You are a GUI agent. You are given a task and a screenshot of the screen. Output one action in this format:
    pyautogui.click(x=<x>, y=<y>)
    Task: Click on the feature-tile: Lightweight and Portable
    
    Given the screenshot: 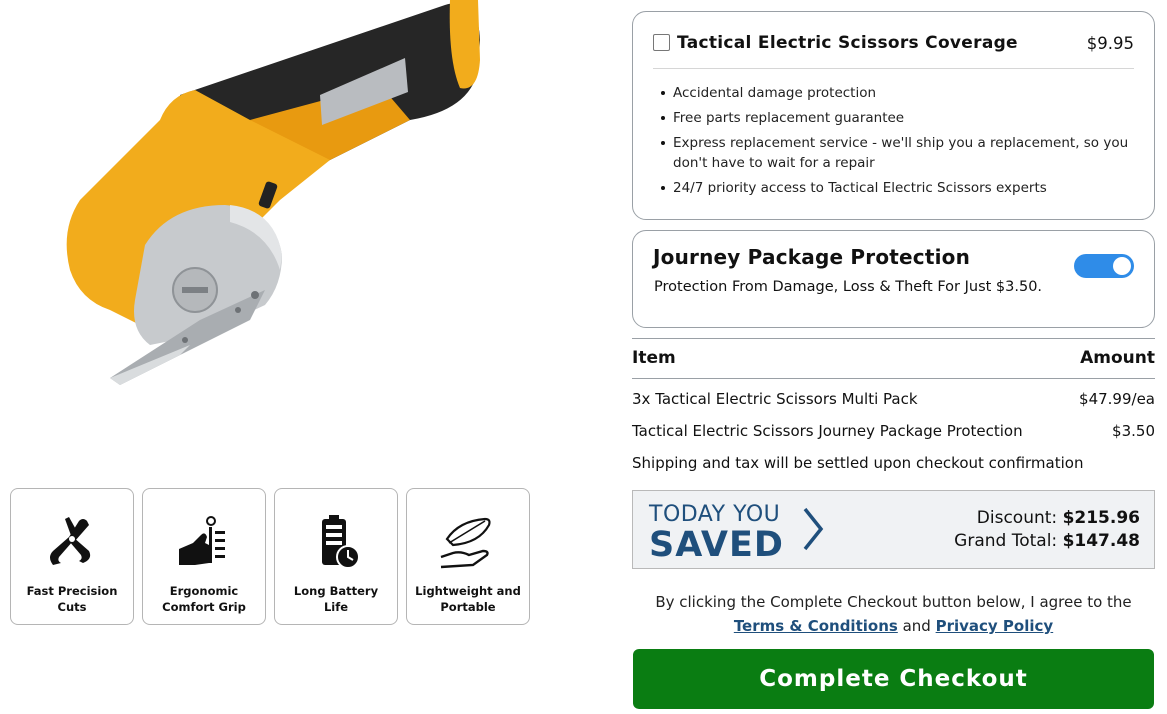 What is the action you would take?
    pyautogui.click(x=468, y=556)
    